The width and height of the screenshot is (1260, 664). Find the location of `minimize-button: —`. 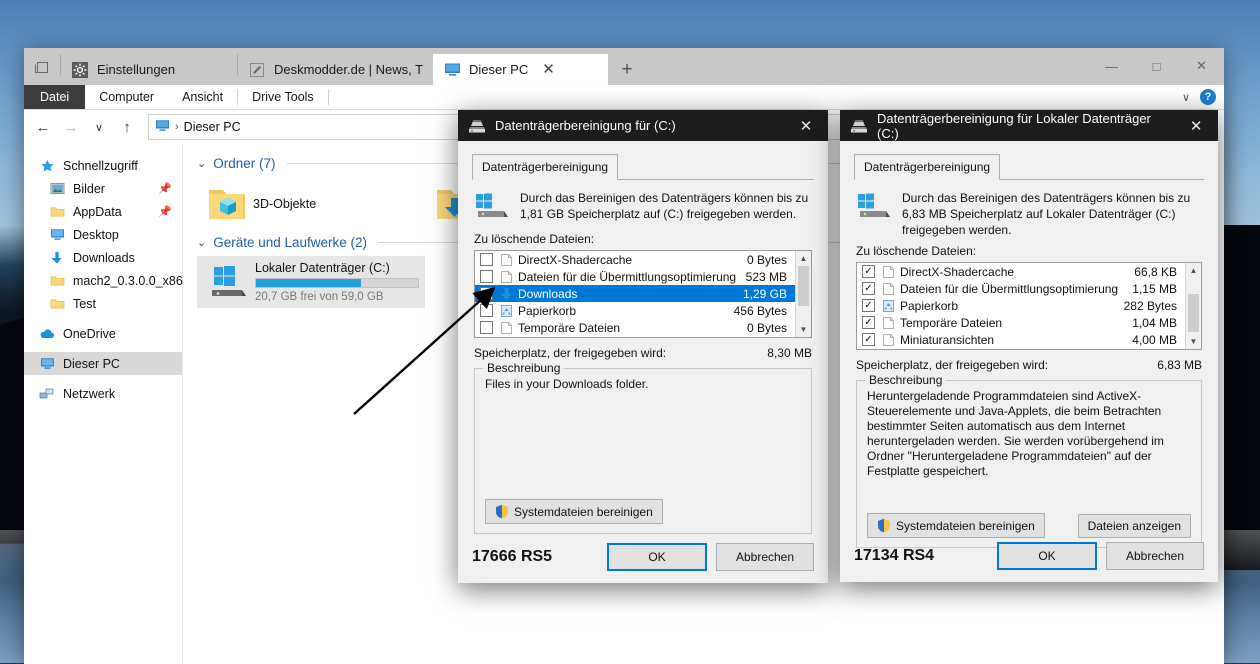

minimize-button: — is located at coordinates (1111, 66).